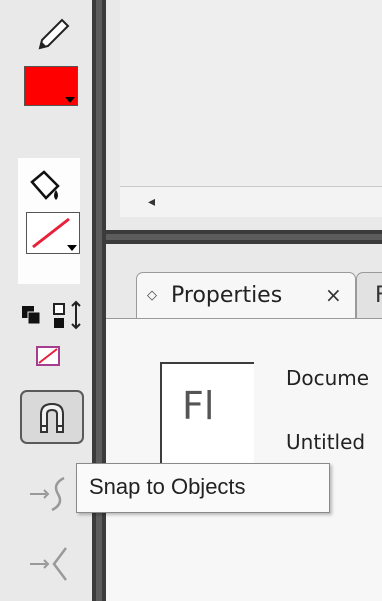 The image size is (382, 601). What do you see at coordinates (152, 295) in the screenshot?
I see `panel-collapse-icon: ◇` at bounding box center [152, 295].